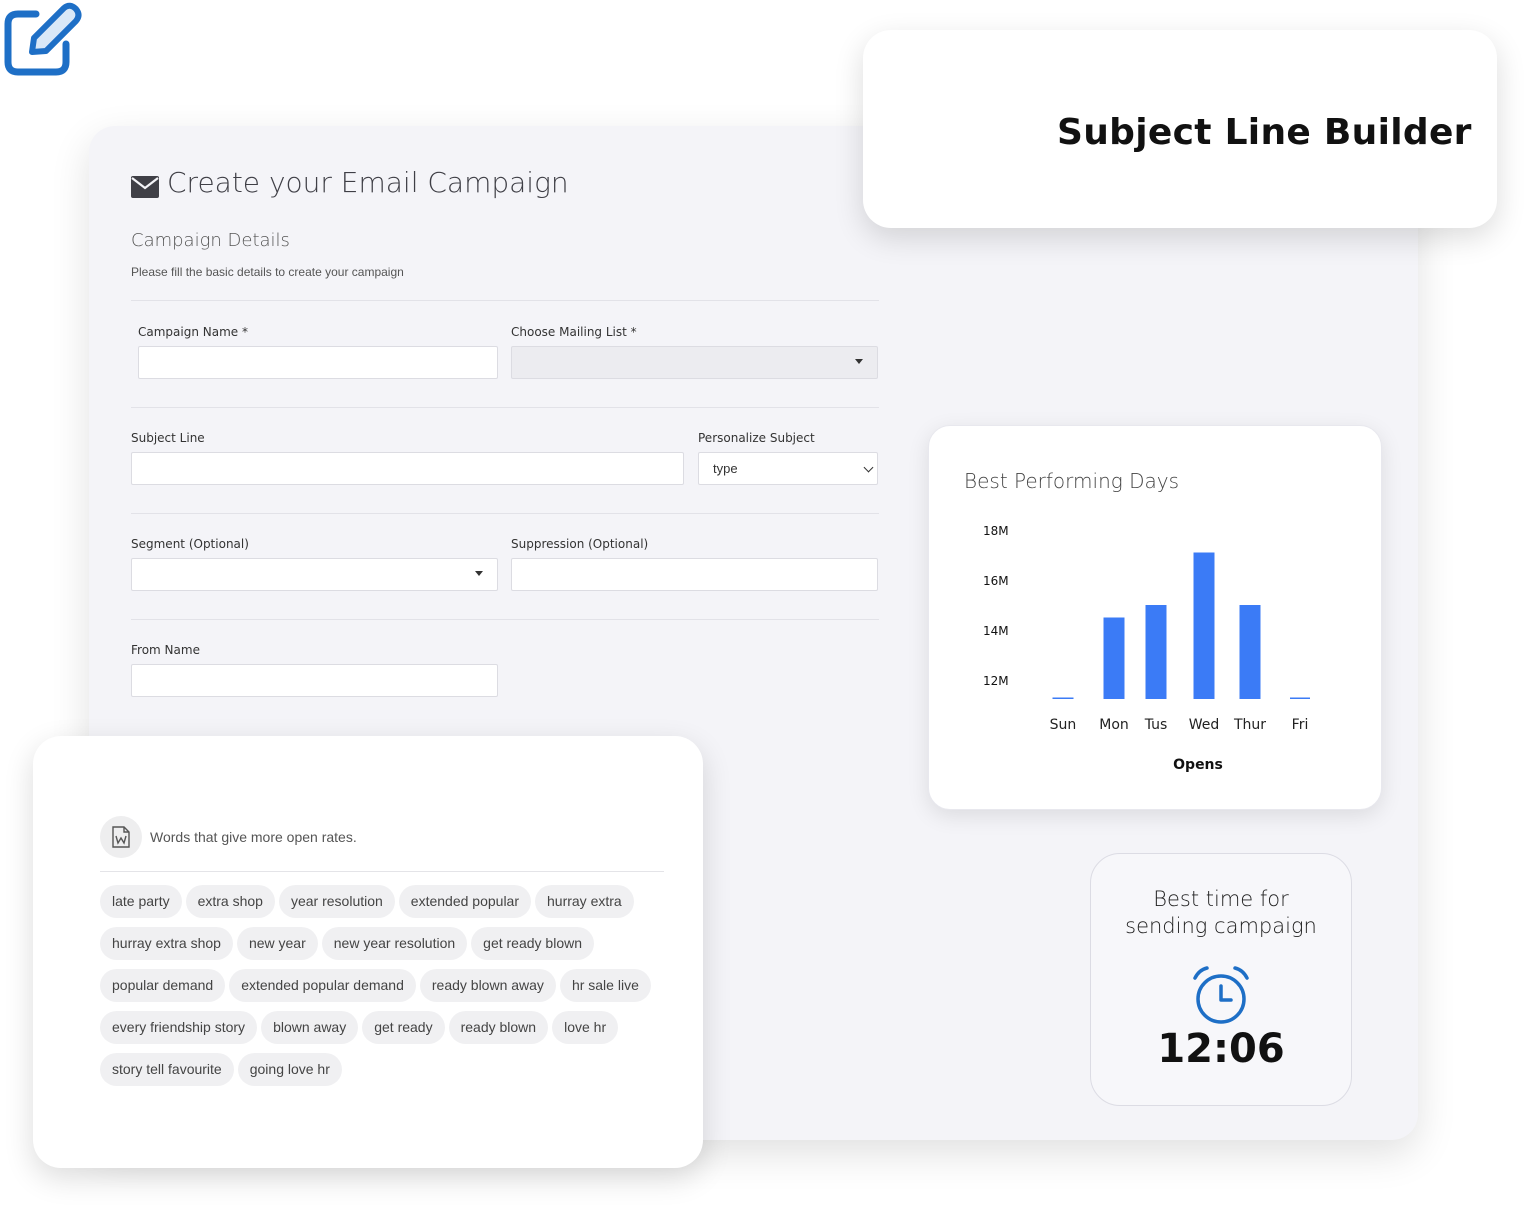 This screenshot has height=1218, width=1536. What do you see at coordinates (725, 468) in the screenshot?
I see `personalize-subject-value: type` at bounding box center [725, 468].